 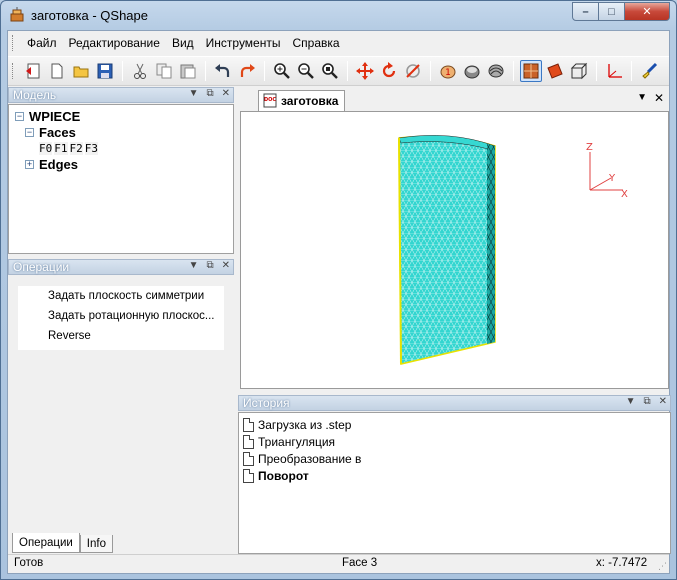 I want to click on menu-tools: Инструменты, so click(x=243, y=43).